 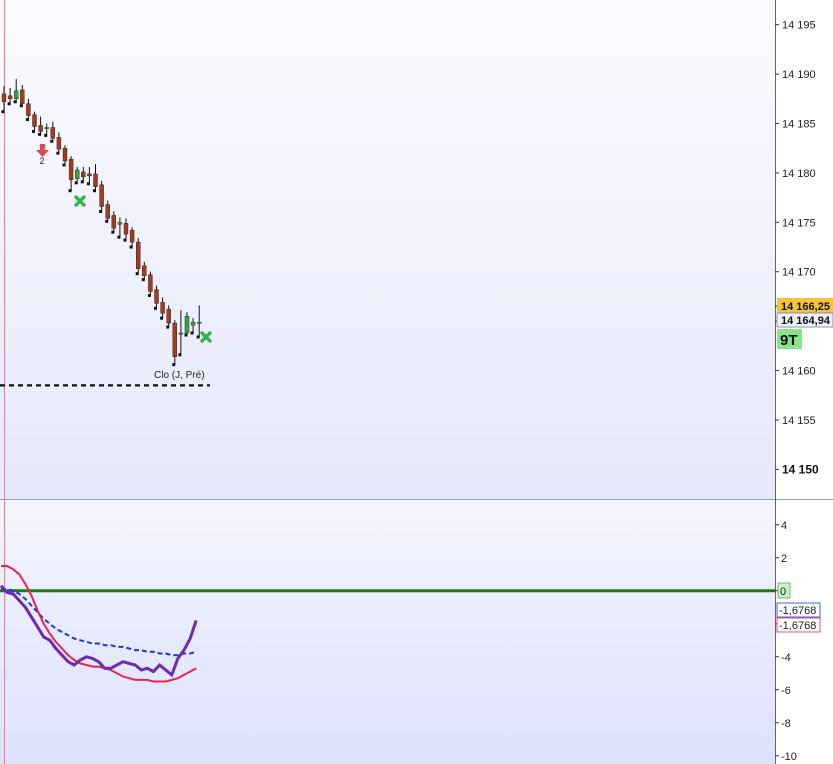 What do you see at coordinates (799, 26) in the screenshot?
I see `price-tick-label: 14 195` at bounding box center [799, 26].